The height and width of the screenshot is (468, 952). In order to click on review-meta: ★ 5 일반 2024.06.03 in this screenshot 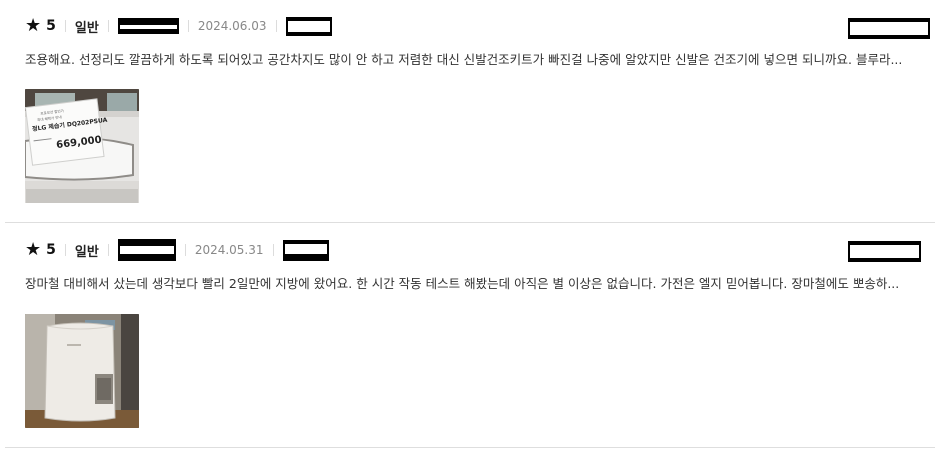, I will do `click(178, 26)`.